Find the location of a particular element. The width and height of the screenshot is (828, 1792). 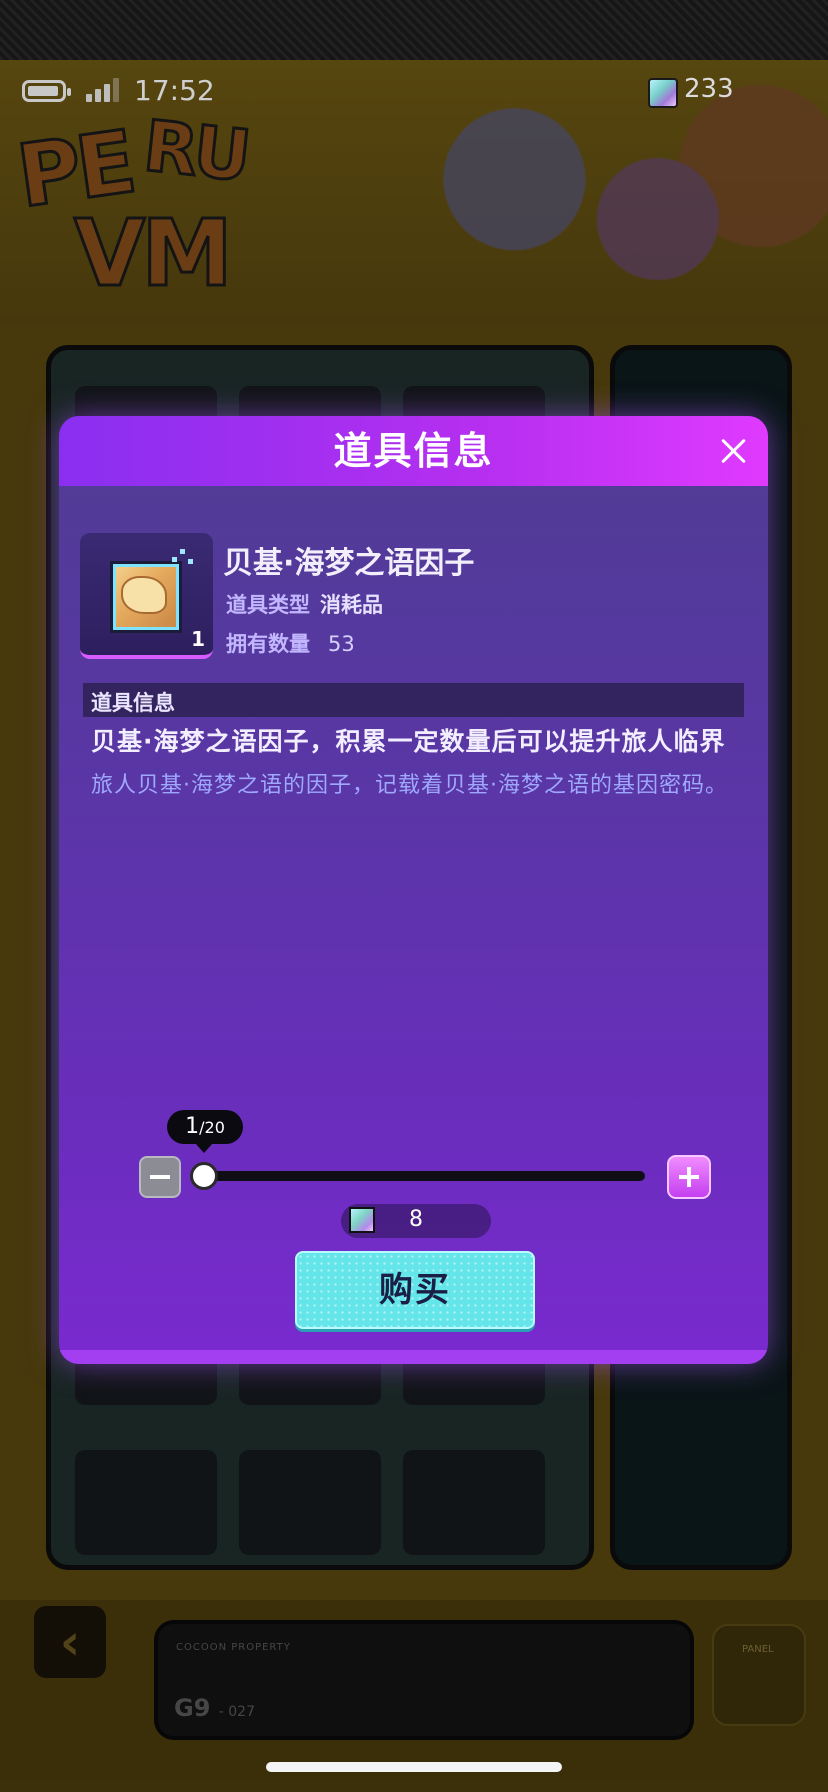

increase-button is located at coordinates (689, 1177).